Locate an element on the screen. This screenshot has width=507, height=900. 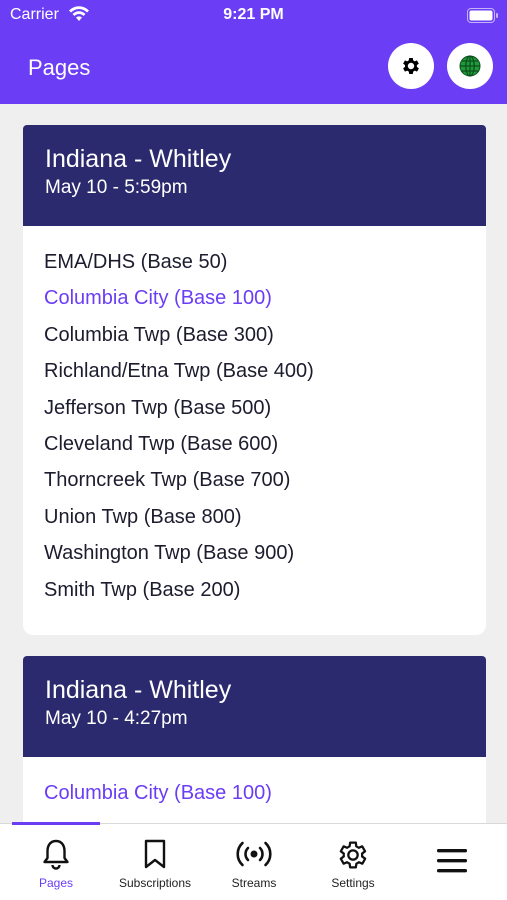
globe-button is located at coordinates (470, 66).